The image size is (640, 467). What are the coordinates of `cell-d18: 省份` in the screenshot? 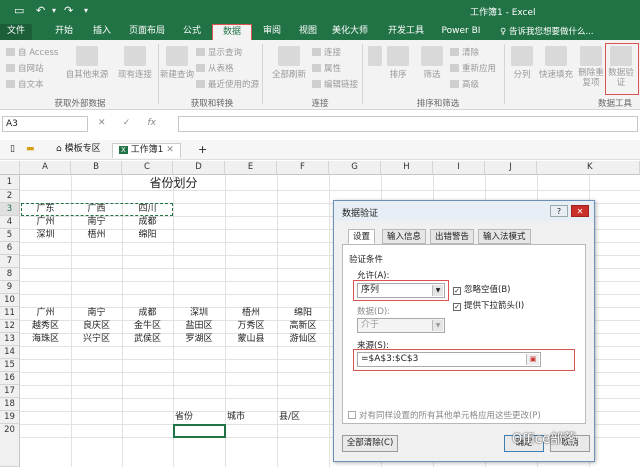 It's located at (199, 417).